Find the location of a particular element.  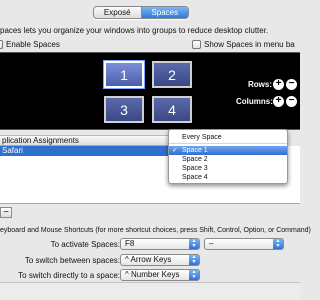

activate-spaces-value: F8 is located at coordinates (130, 243).